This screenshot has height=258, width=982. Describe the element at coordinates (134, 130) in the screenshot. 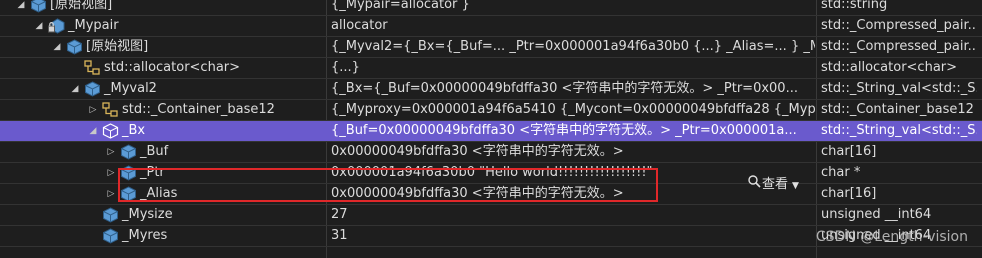

I see `variable-name: _Bx` at that location.